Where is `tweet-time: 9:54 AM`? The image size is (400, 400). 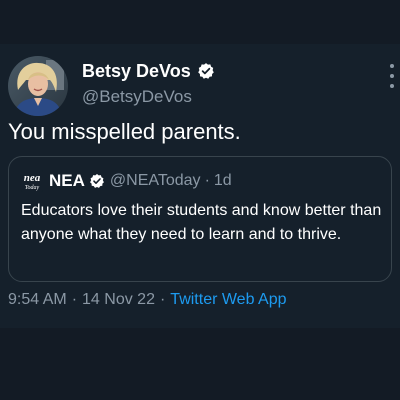 tweet-time: 9:54 AM is located at coordinates (37, 300).